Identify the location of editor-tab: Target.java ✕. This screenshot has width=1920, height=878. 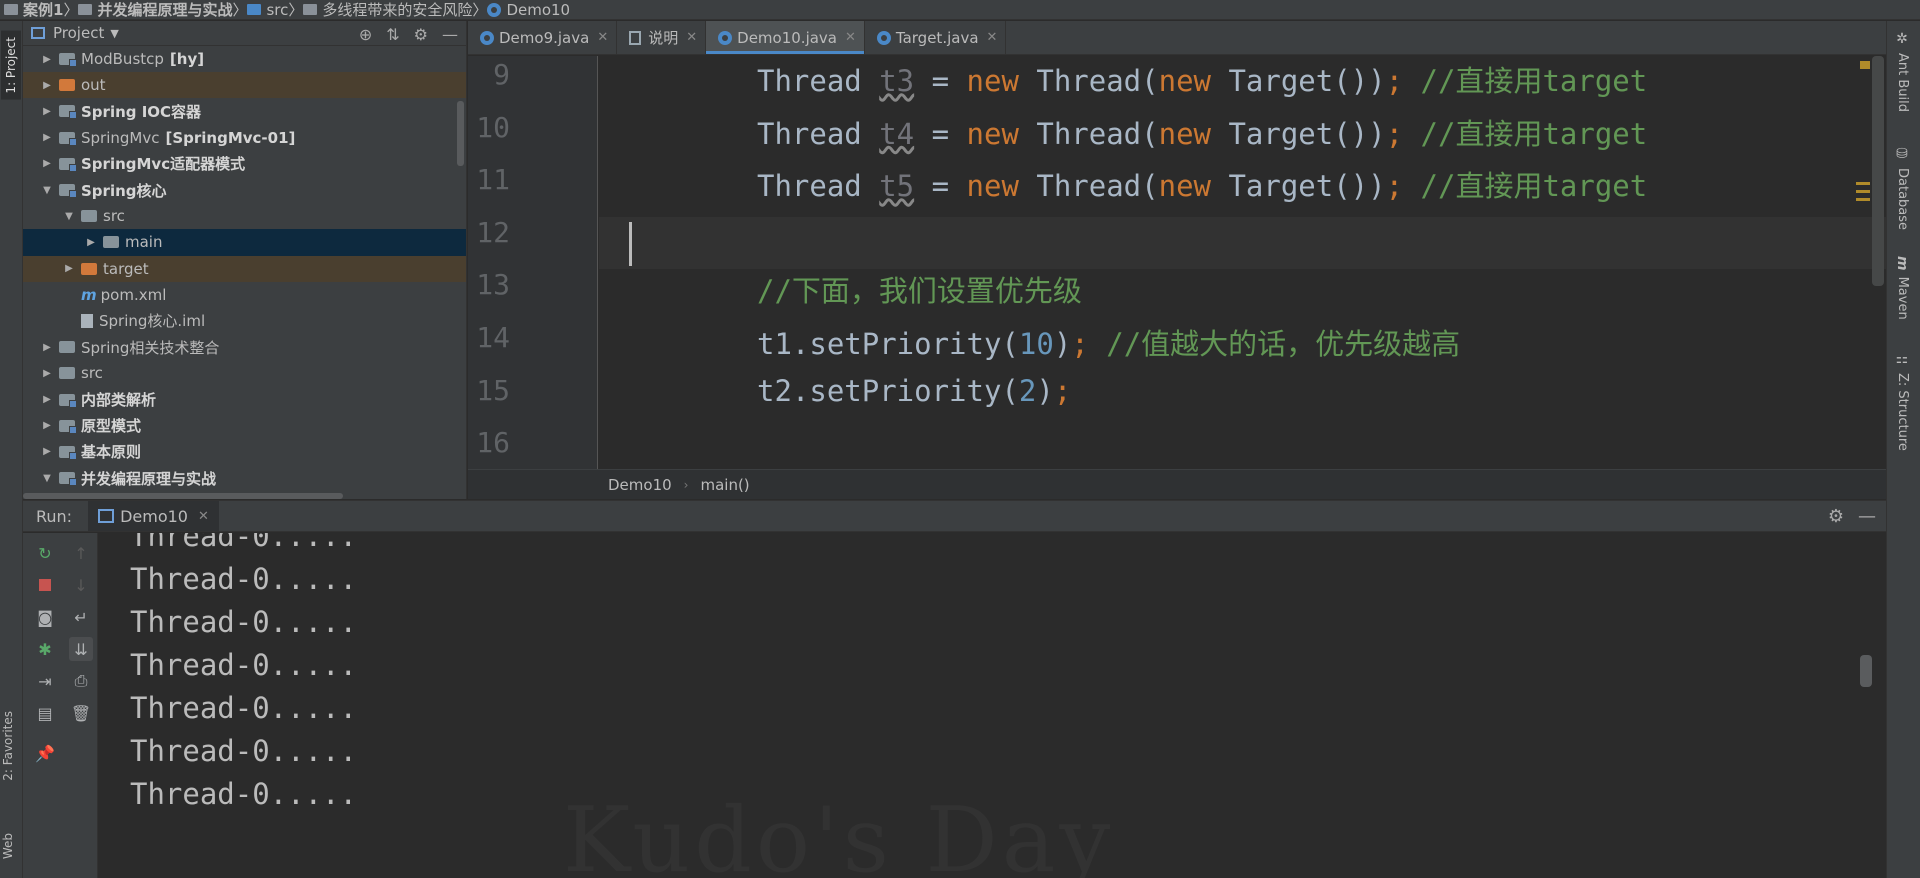
(936, 37).